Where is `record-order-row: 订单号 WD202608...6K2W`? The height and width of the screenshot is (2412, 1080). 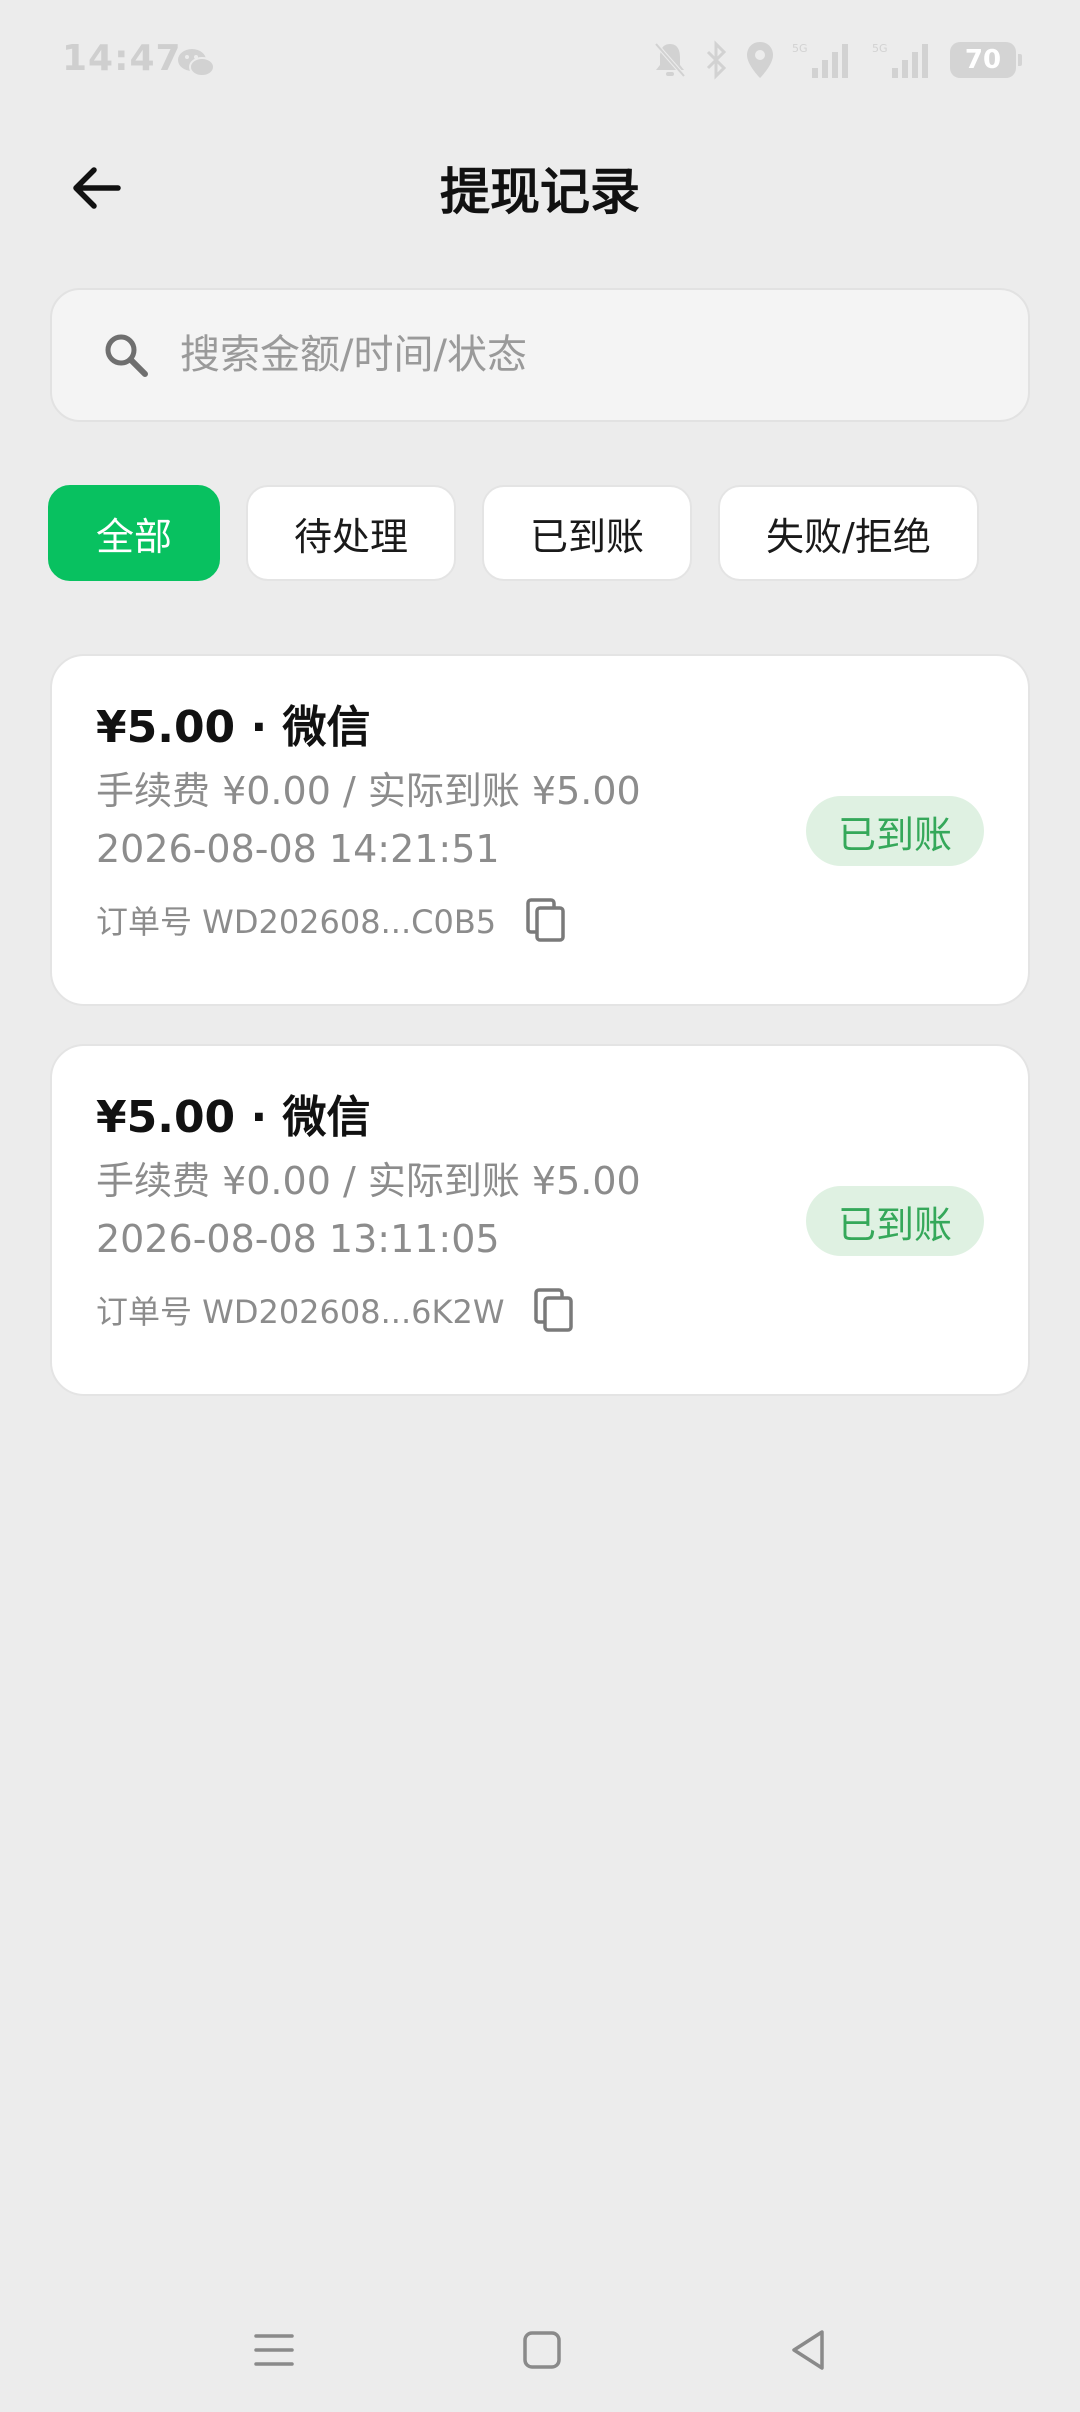 record-order-row: 订单号 WD202608...6K2W is located at coordinates (540, 1310).